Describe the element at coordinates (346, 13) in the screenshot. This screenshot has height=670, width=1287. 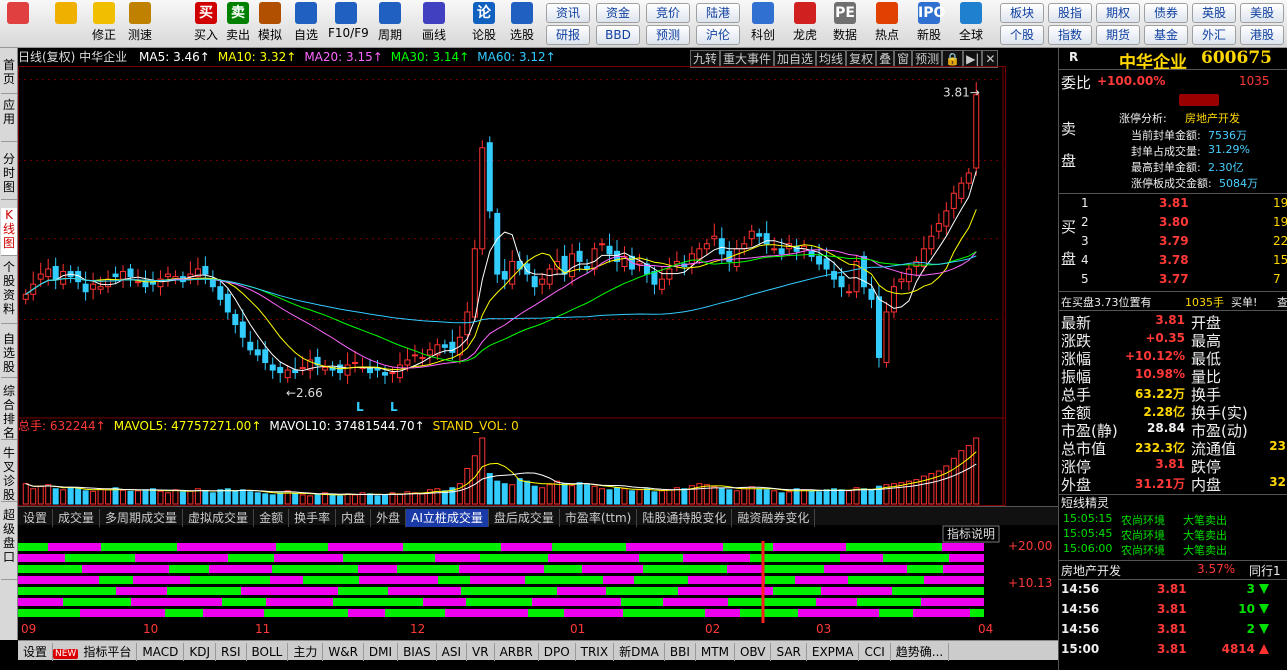
I see `f10-icon` at that location.